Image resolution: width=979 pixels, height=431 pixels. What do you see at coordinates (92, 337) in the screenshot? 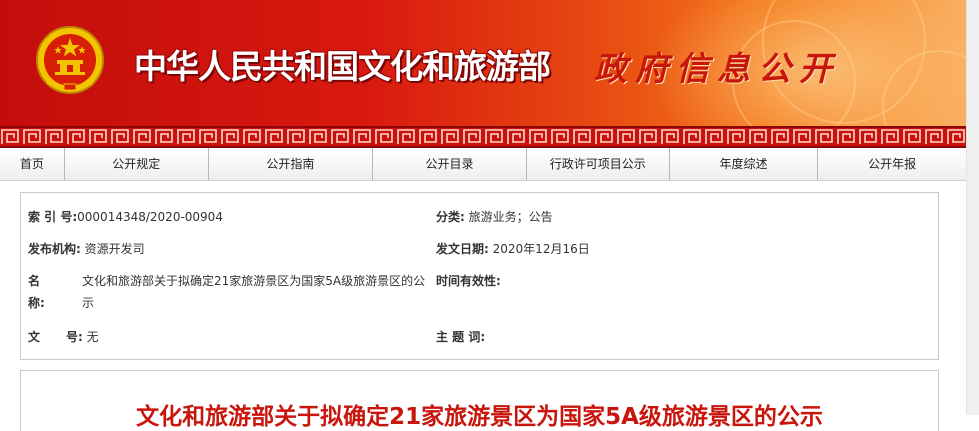
I see `document-number-value: 无` at bounding box center [92, 337].